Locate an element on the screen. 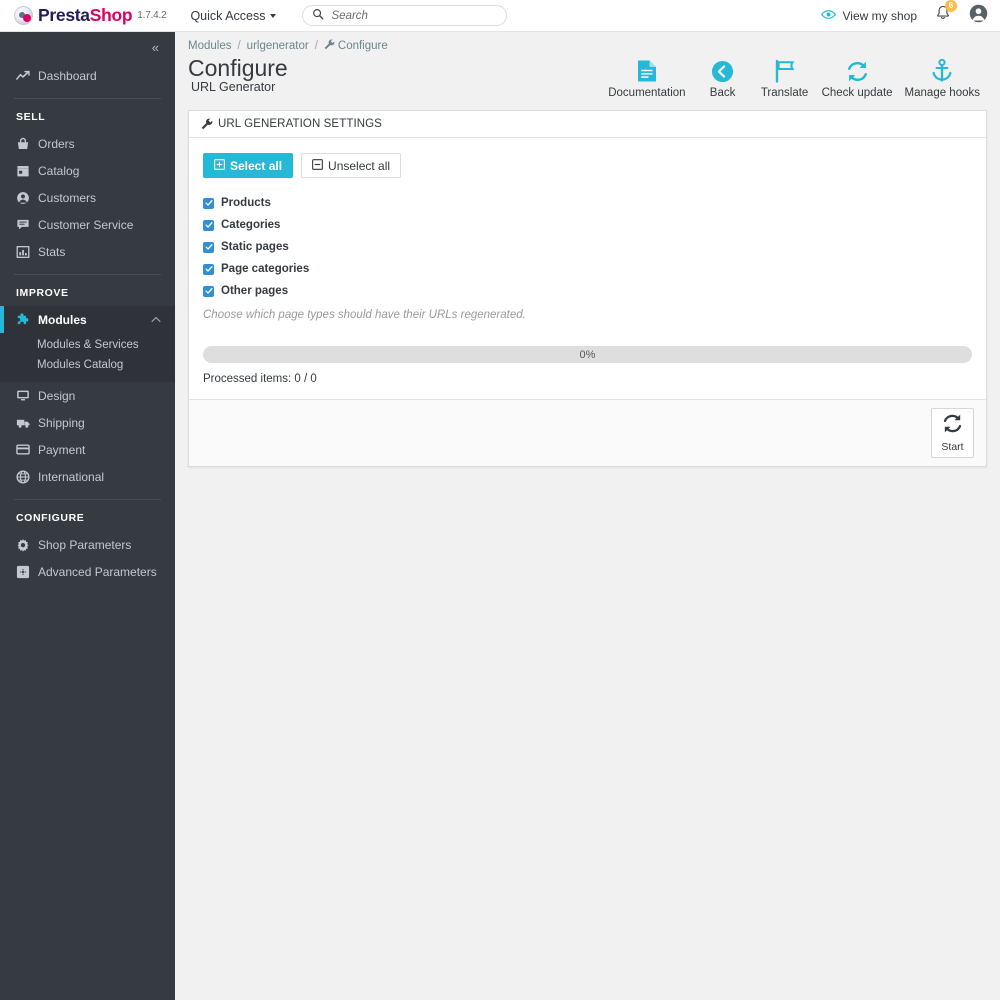  checkbox-categories is located at coordinates (208, 225).